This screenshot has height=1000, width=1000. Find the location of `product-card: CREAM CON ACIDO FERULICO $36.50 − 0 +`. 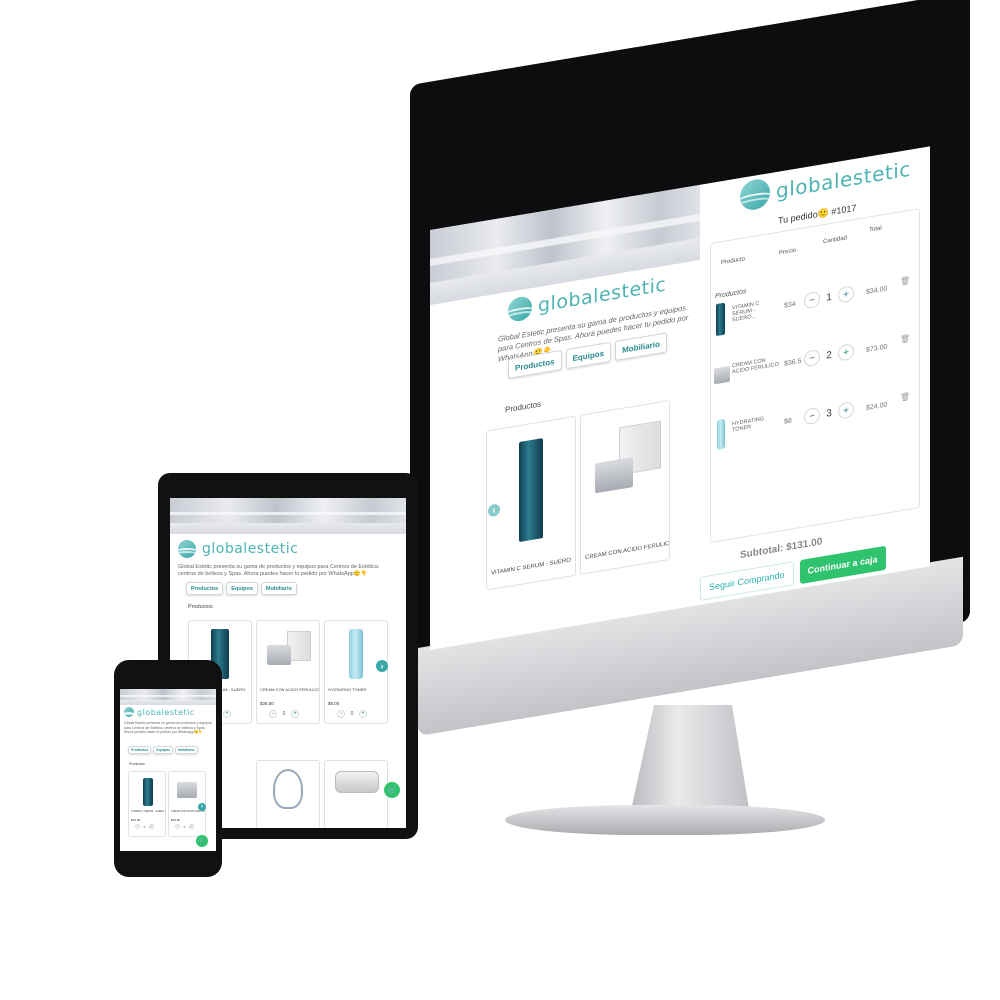

product-card: CREAM CON ACIDO FERULICO $36.50 − 0 + is located at coordinates (288, 672).